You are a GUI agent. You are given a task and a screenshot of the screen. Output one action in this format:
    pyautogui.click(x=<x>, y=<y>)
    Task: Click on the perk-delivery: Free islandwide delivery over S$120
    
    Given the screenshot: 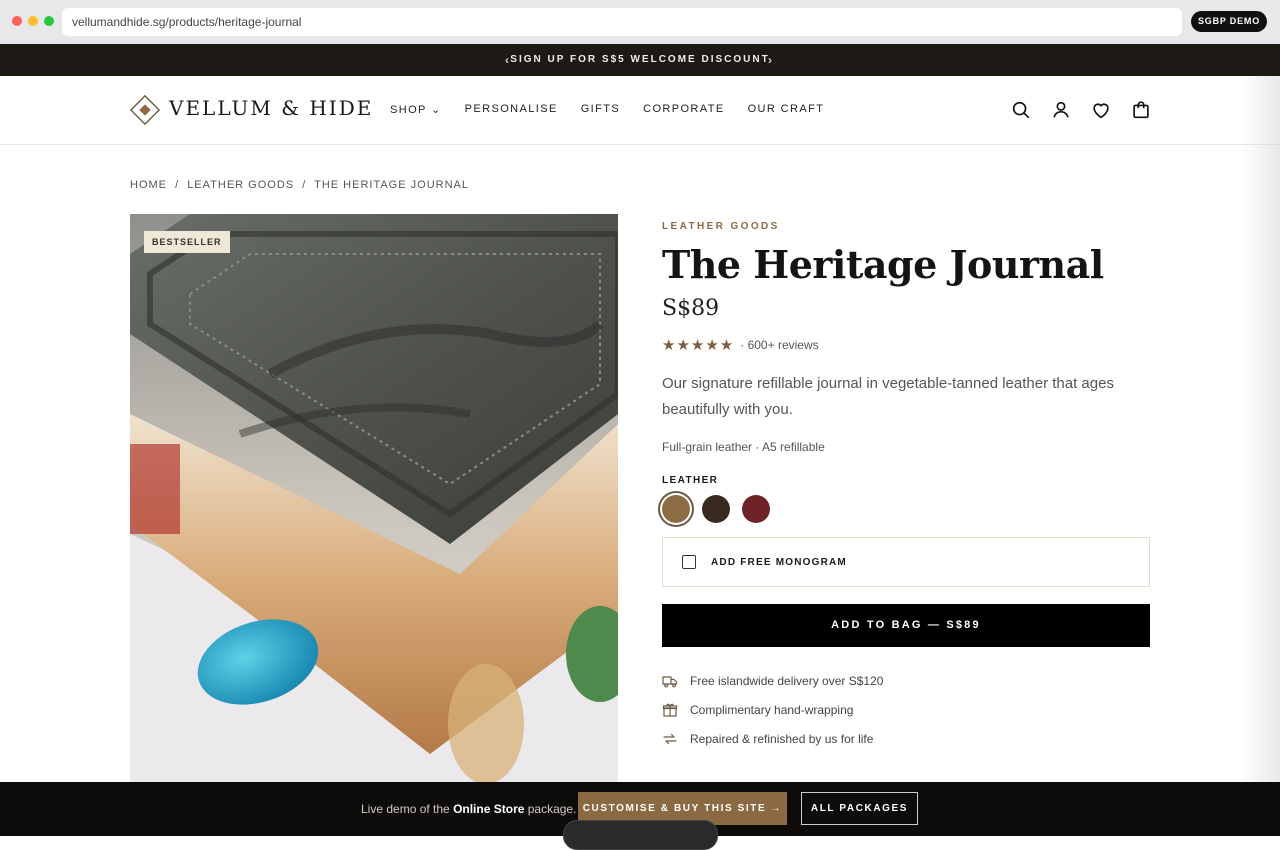 What is the action you would take?
    pyautogui.click(x=772, y=680)
    